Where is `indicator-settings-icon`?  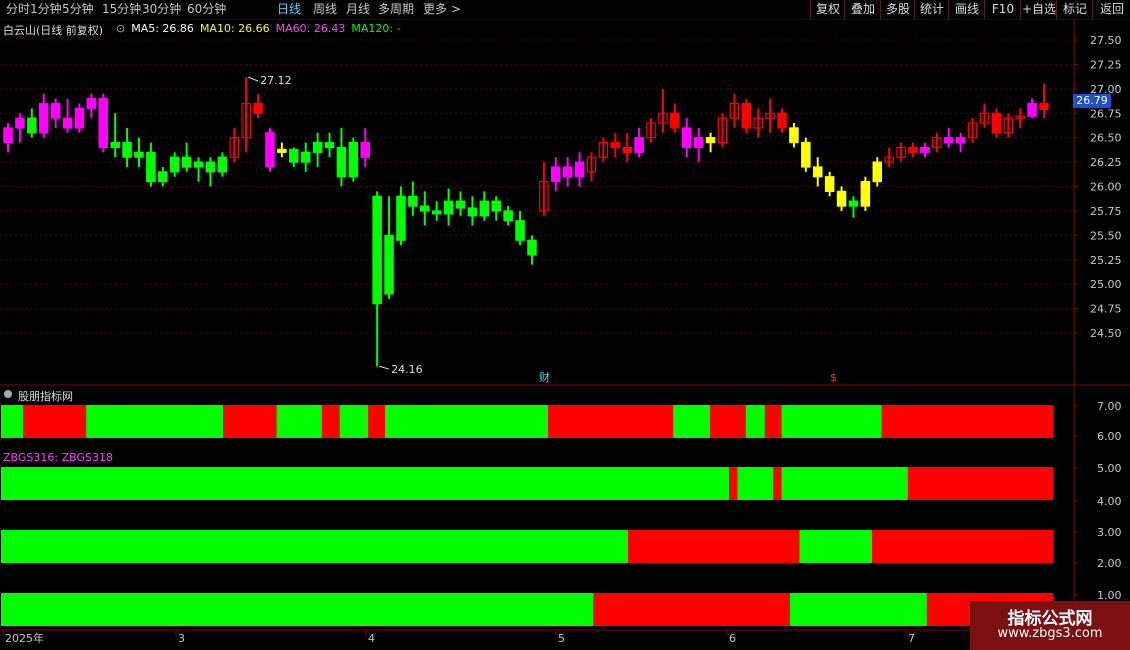
indicator-settings-icon is located at coordinates (8, 394).